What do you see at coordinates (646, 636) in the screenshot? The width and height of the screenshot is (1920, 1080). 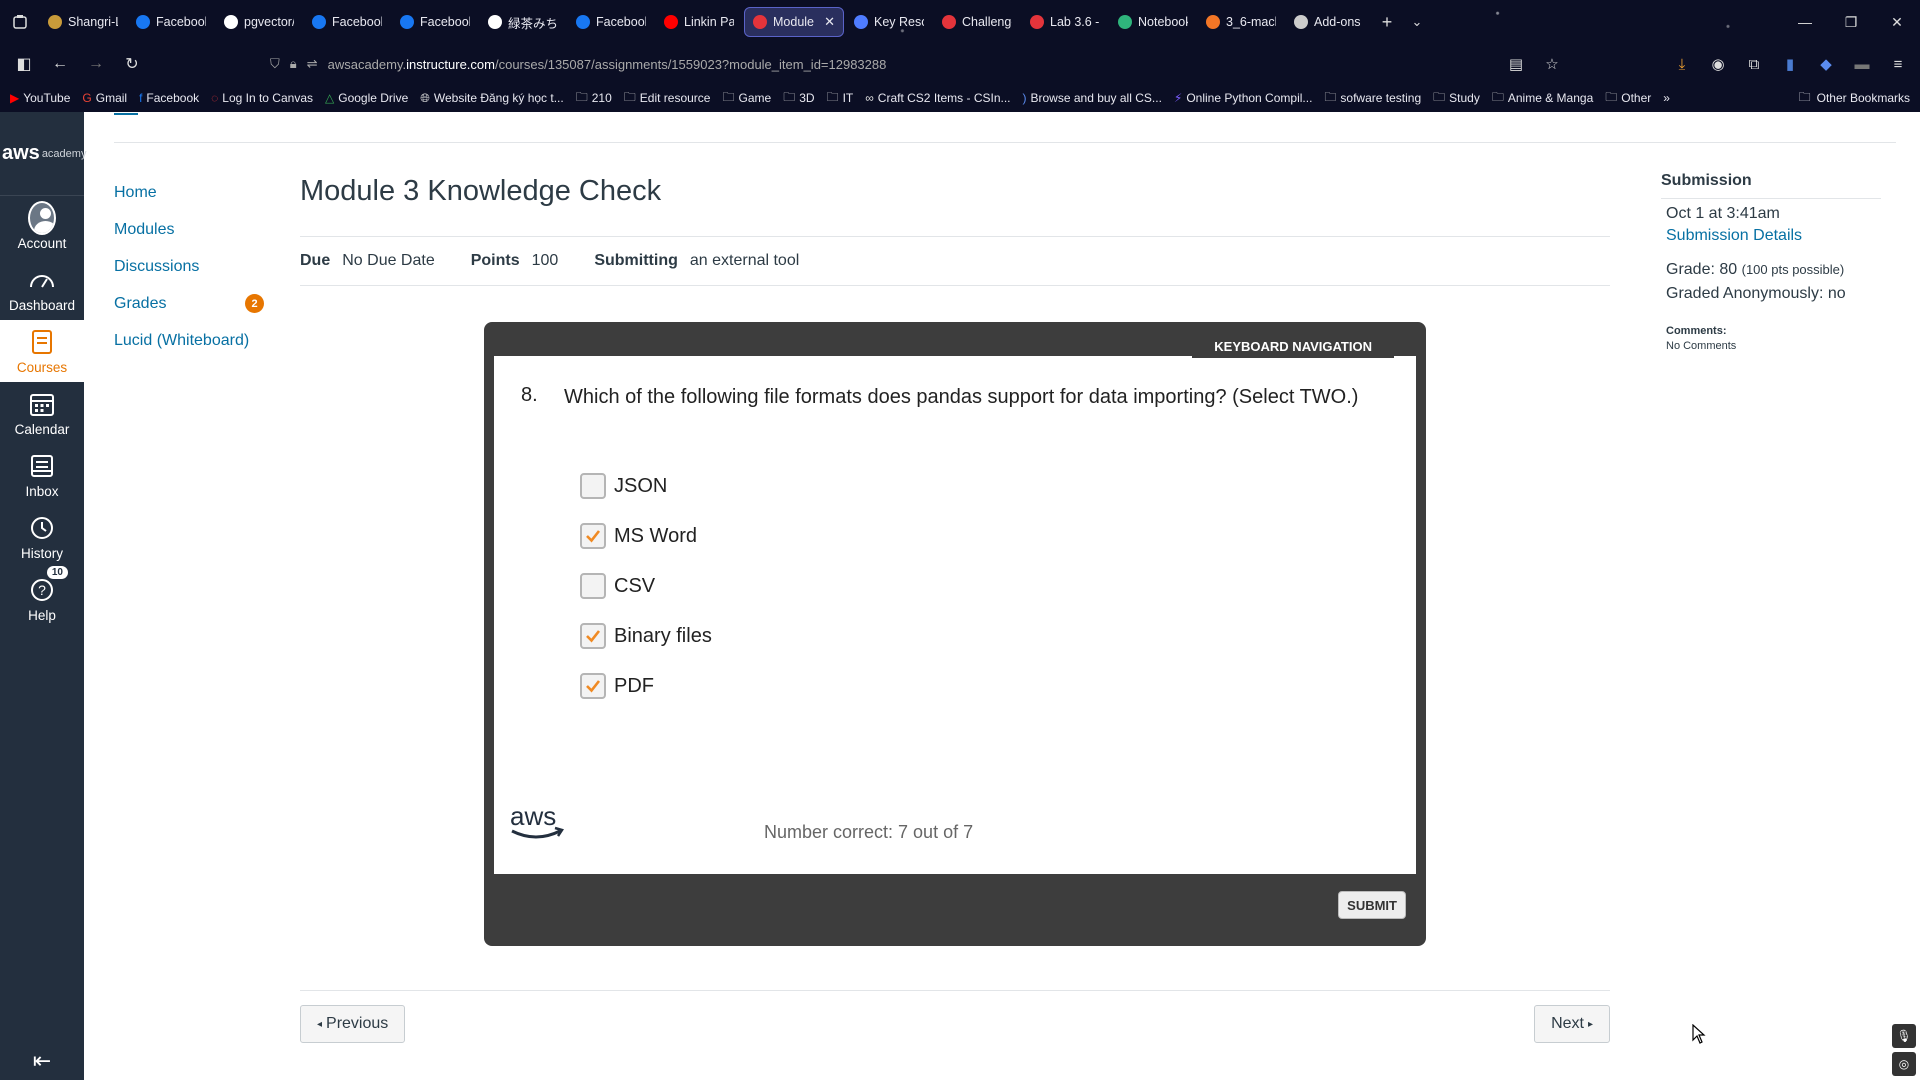 I see `answer-option: Binary files` at bounding box center [646, 636].